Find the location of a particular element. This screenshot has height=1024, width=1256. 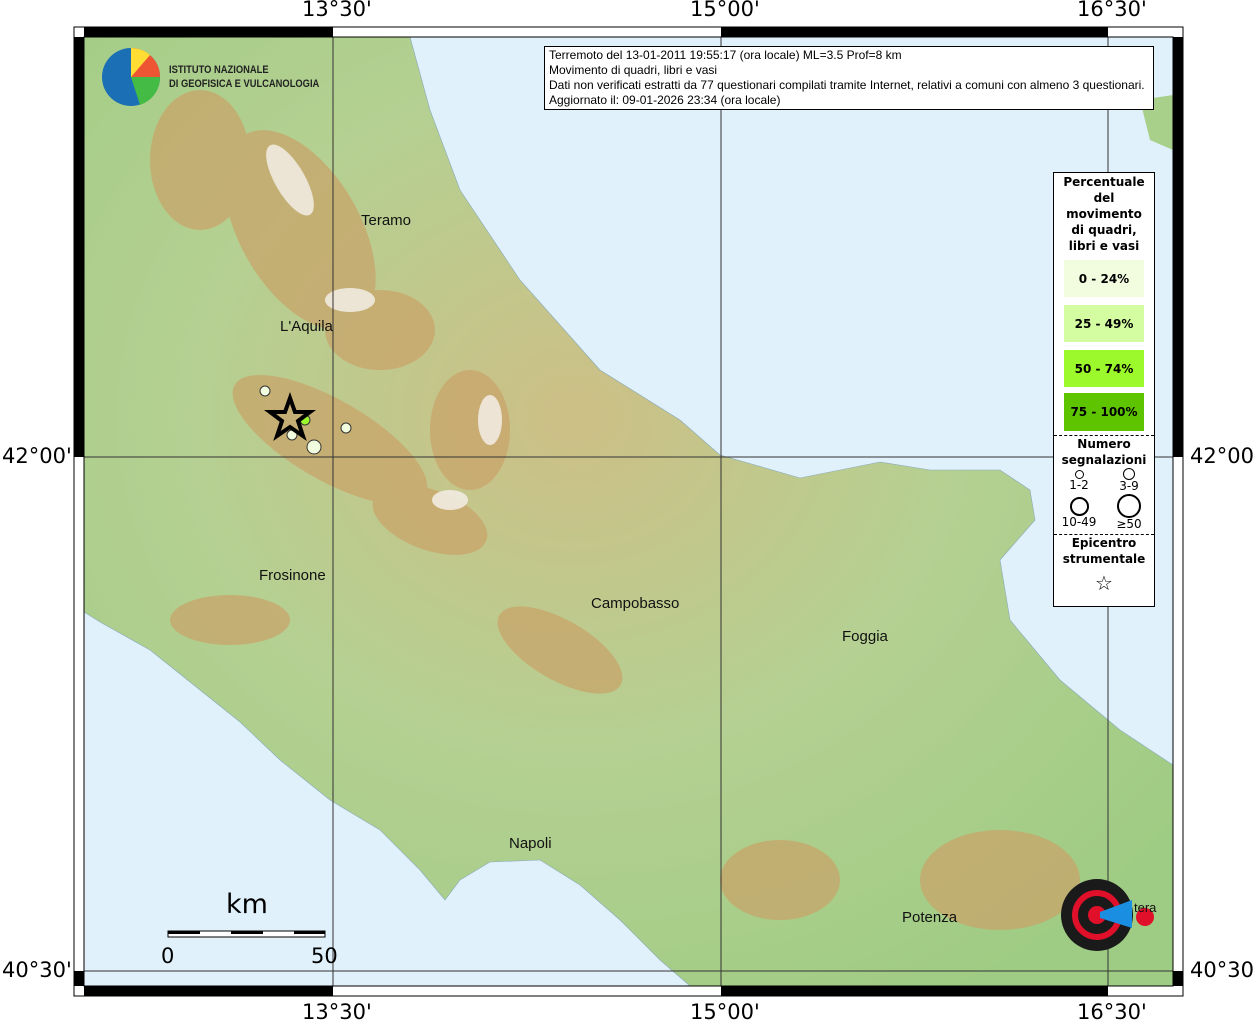

lat-label-left: 42°00' is located at coordinates (37, 456).